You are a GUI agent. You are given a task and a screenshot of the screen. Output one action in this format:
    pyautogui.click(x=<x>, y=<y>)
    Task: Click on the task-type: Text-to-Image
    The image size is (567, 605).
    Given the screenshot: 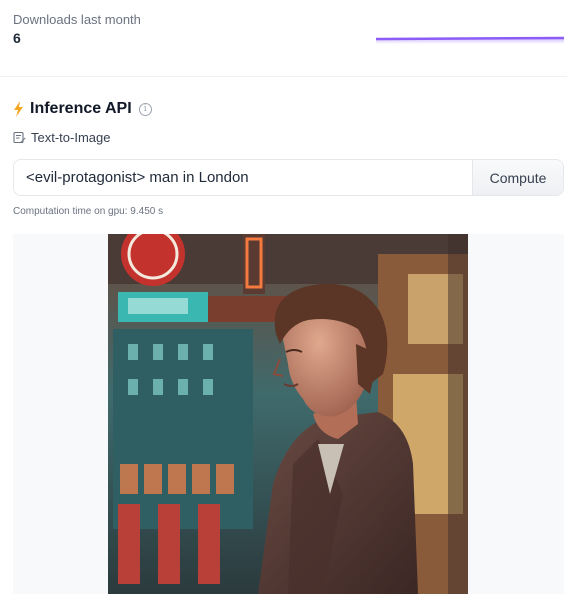 What is the action you would take?
    pyautogui.click(x=61, y=137)
    